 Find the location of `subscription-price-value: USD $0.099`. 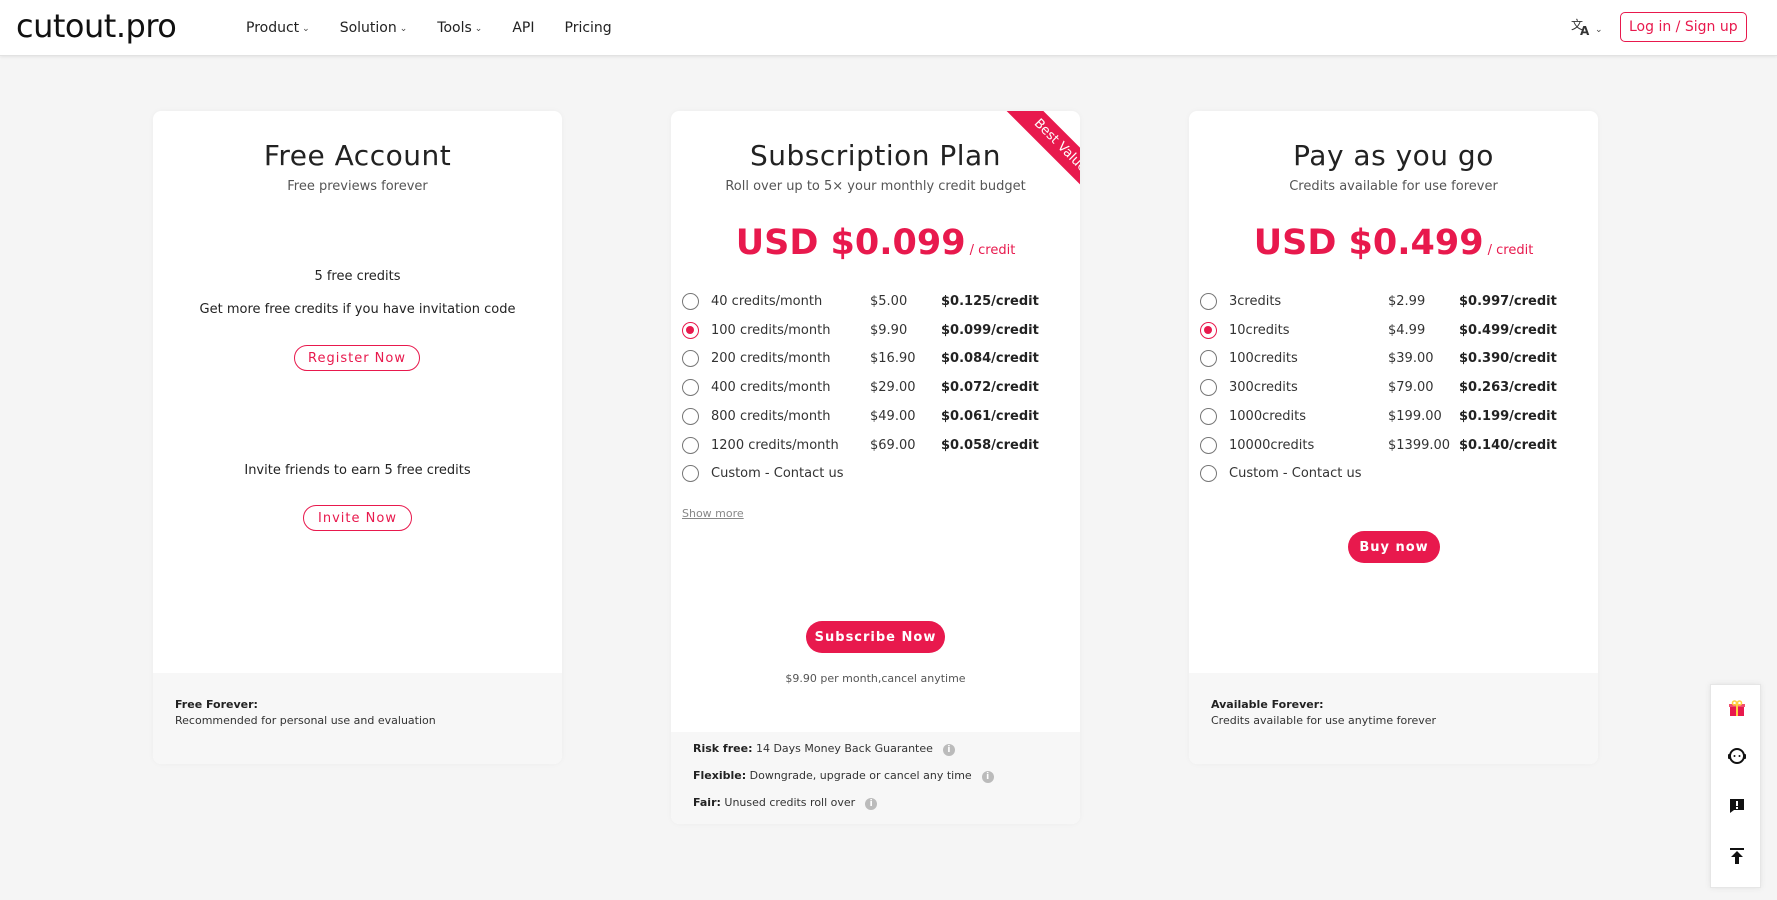

subscription-price-value: USD $0.099 is located at coordinates (850, 243).